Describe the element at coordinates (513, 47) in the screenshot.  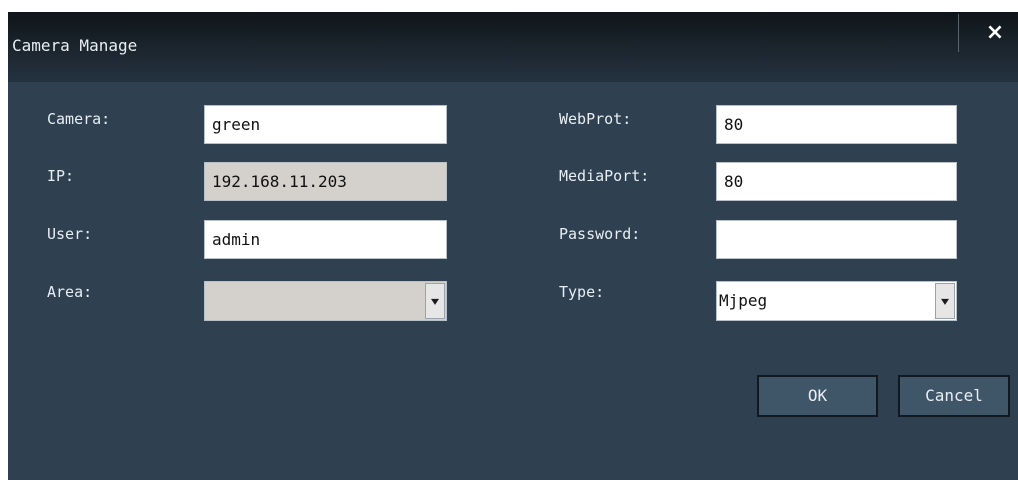
I see `dialog-titlebar: Camera Manage ×` at that location.